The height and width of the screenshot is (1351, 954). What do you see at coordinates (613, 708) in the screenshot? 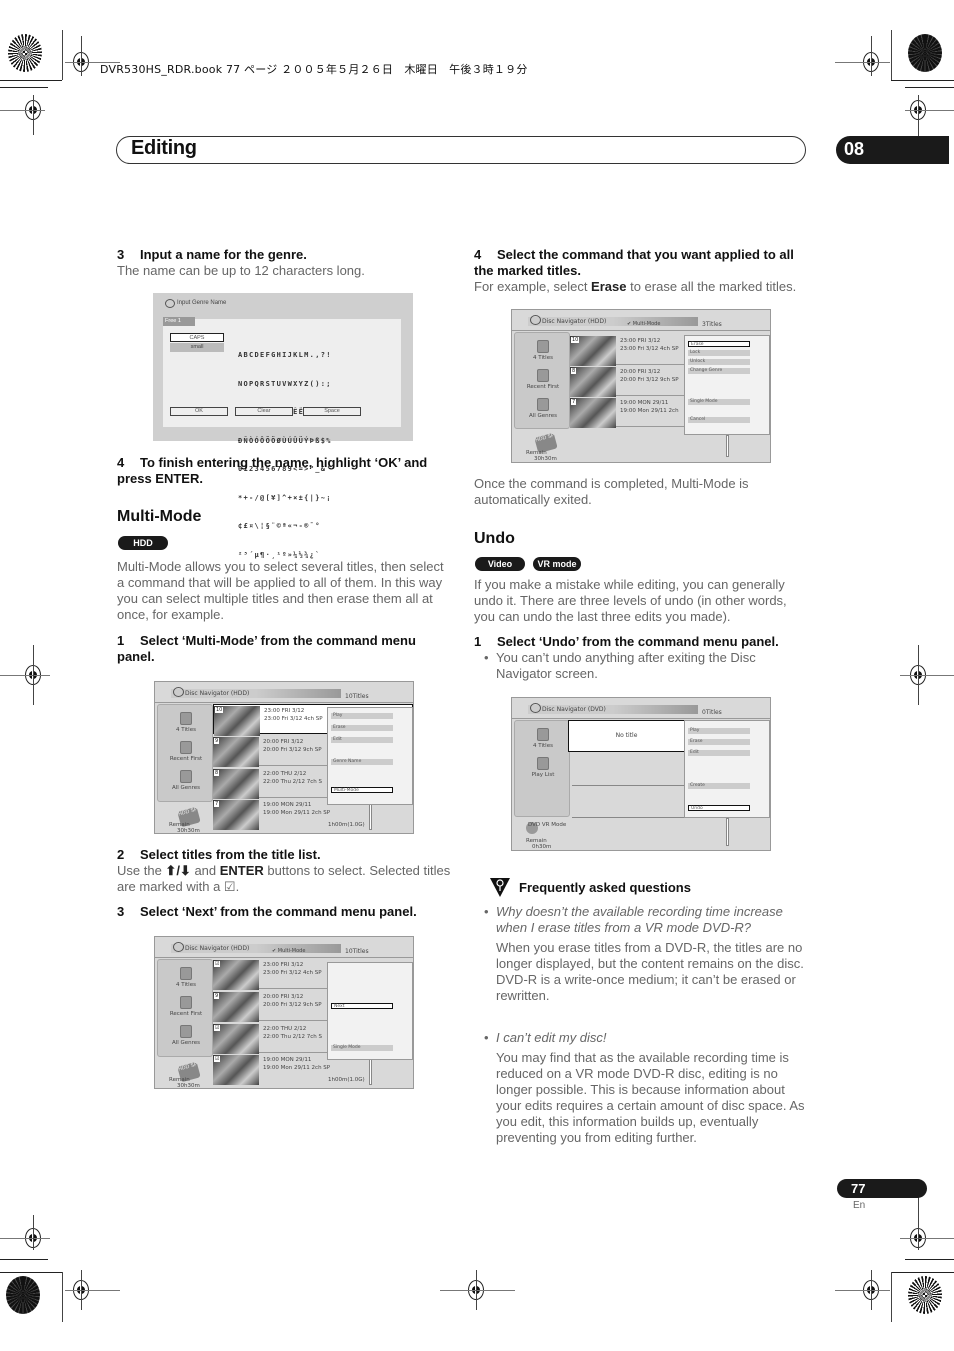
I see `screen-title: Disc Navigator (DVD)` at bounding box center [613, 708].